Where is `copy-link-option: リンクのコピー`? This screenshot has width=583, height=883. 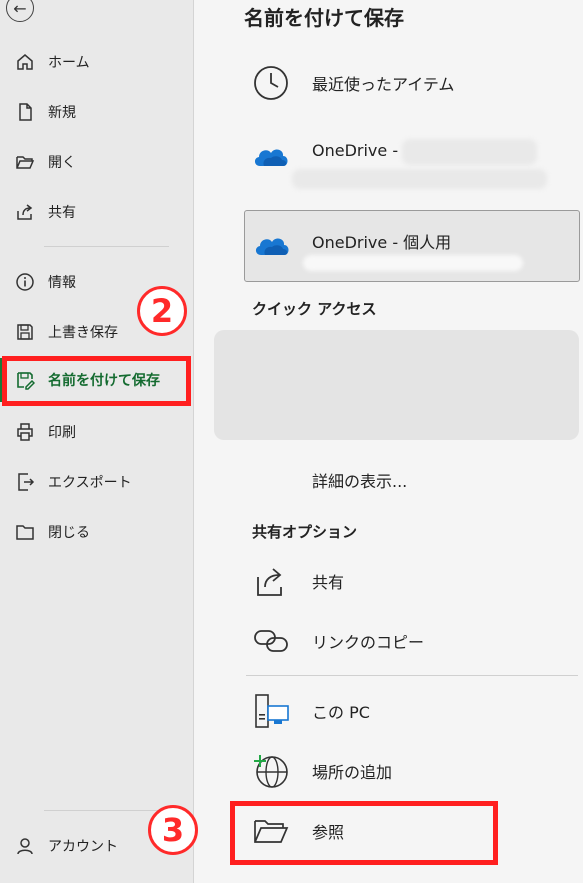
copy-link-option: リンクのコピー is located at coordinates (411, 641).